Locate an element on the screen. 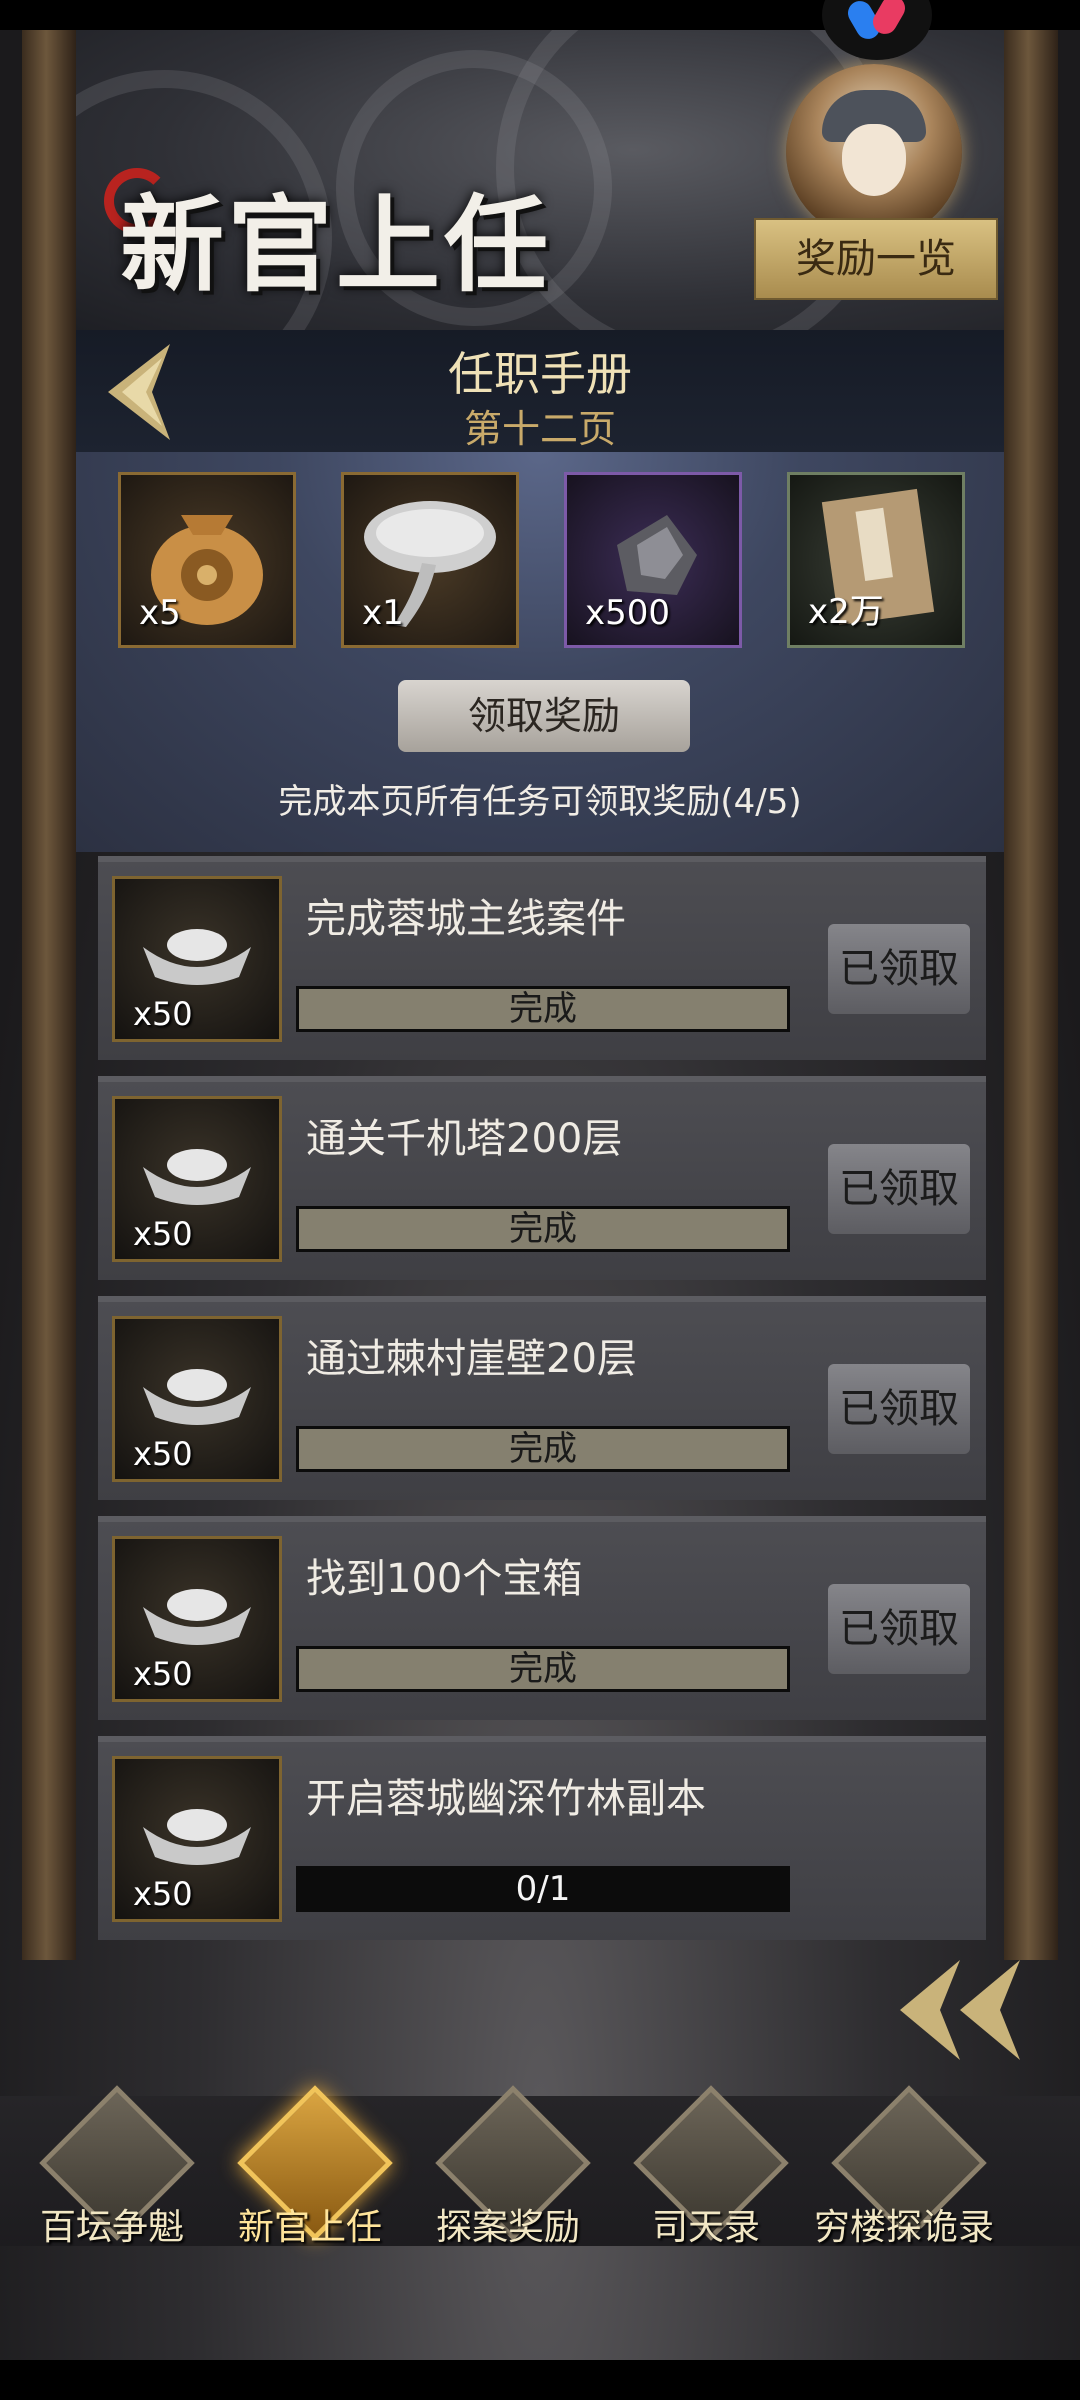 This screenshot has height=2400, width=1080. task-name: 开启蓉城幽深竹林副本 is located at coordinates (506, 1799).